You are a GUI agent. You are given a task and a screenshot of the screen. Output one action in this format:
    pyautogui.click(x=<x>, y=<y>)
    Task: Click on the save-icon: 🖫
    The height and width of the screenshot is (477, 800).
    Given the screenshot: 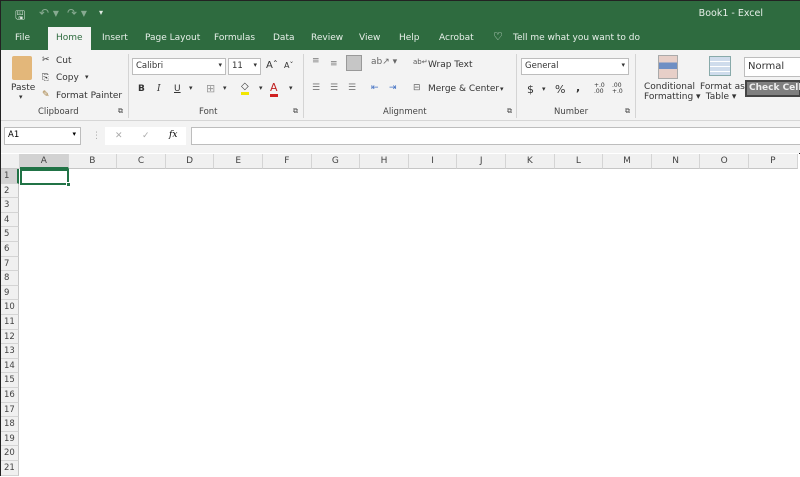 What is the action you would take?
    pyautogui.click(x=20, y=16)
    